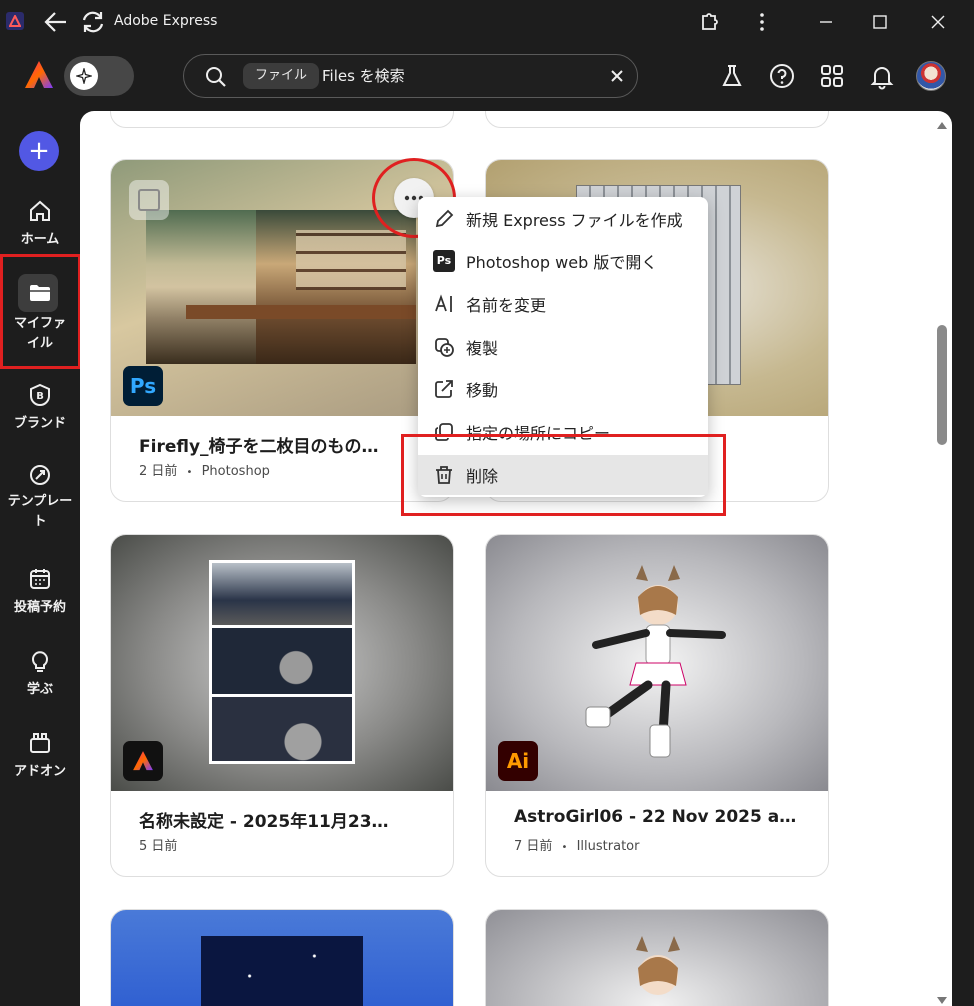 This screenshot has width=974, height=1006. Describe the element at coordinates (39, 75) in the screenshot. I see `adobe-express-logo` at that location.